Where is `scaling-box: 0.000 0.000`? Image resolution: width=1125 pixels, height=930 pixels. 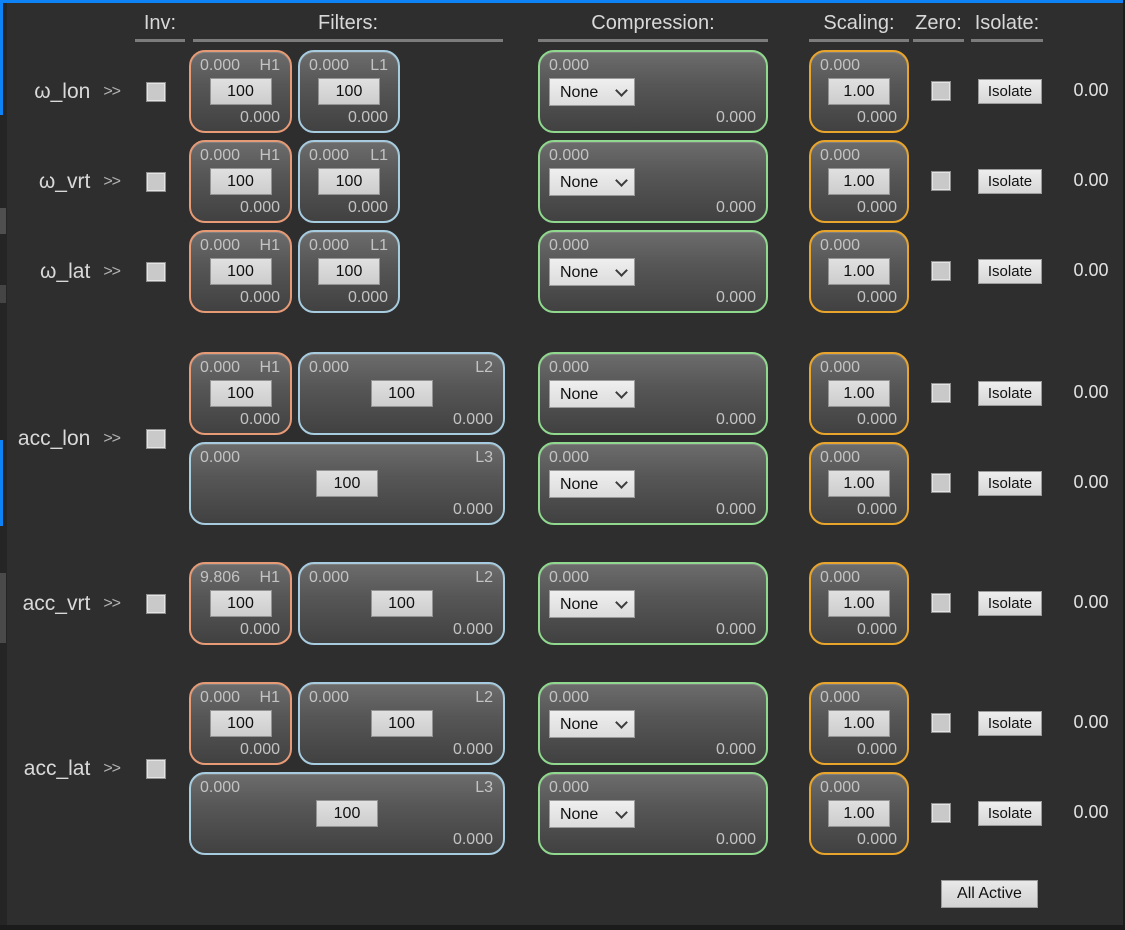
scaling-box: 0.000 0.000 is located at coordinates (859, 723).